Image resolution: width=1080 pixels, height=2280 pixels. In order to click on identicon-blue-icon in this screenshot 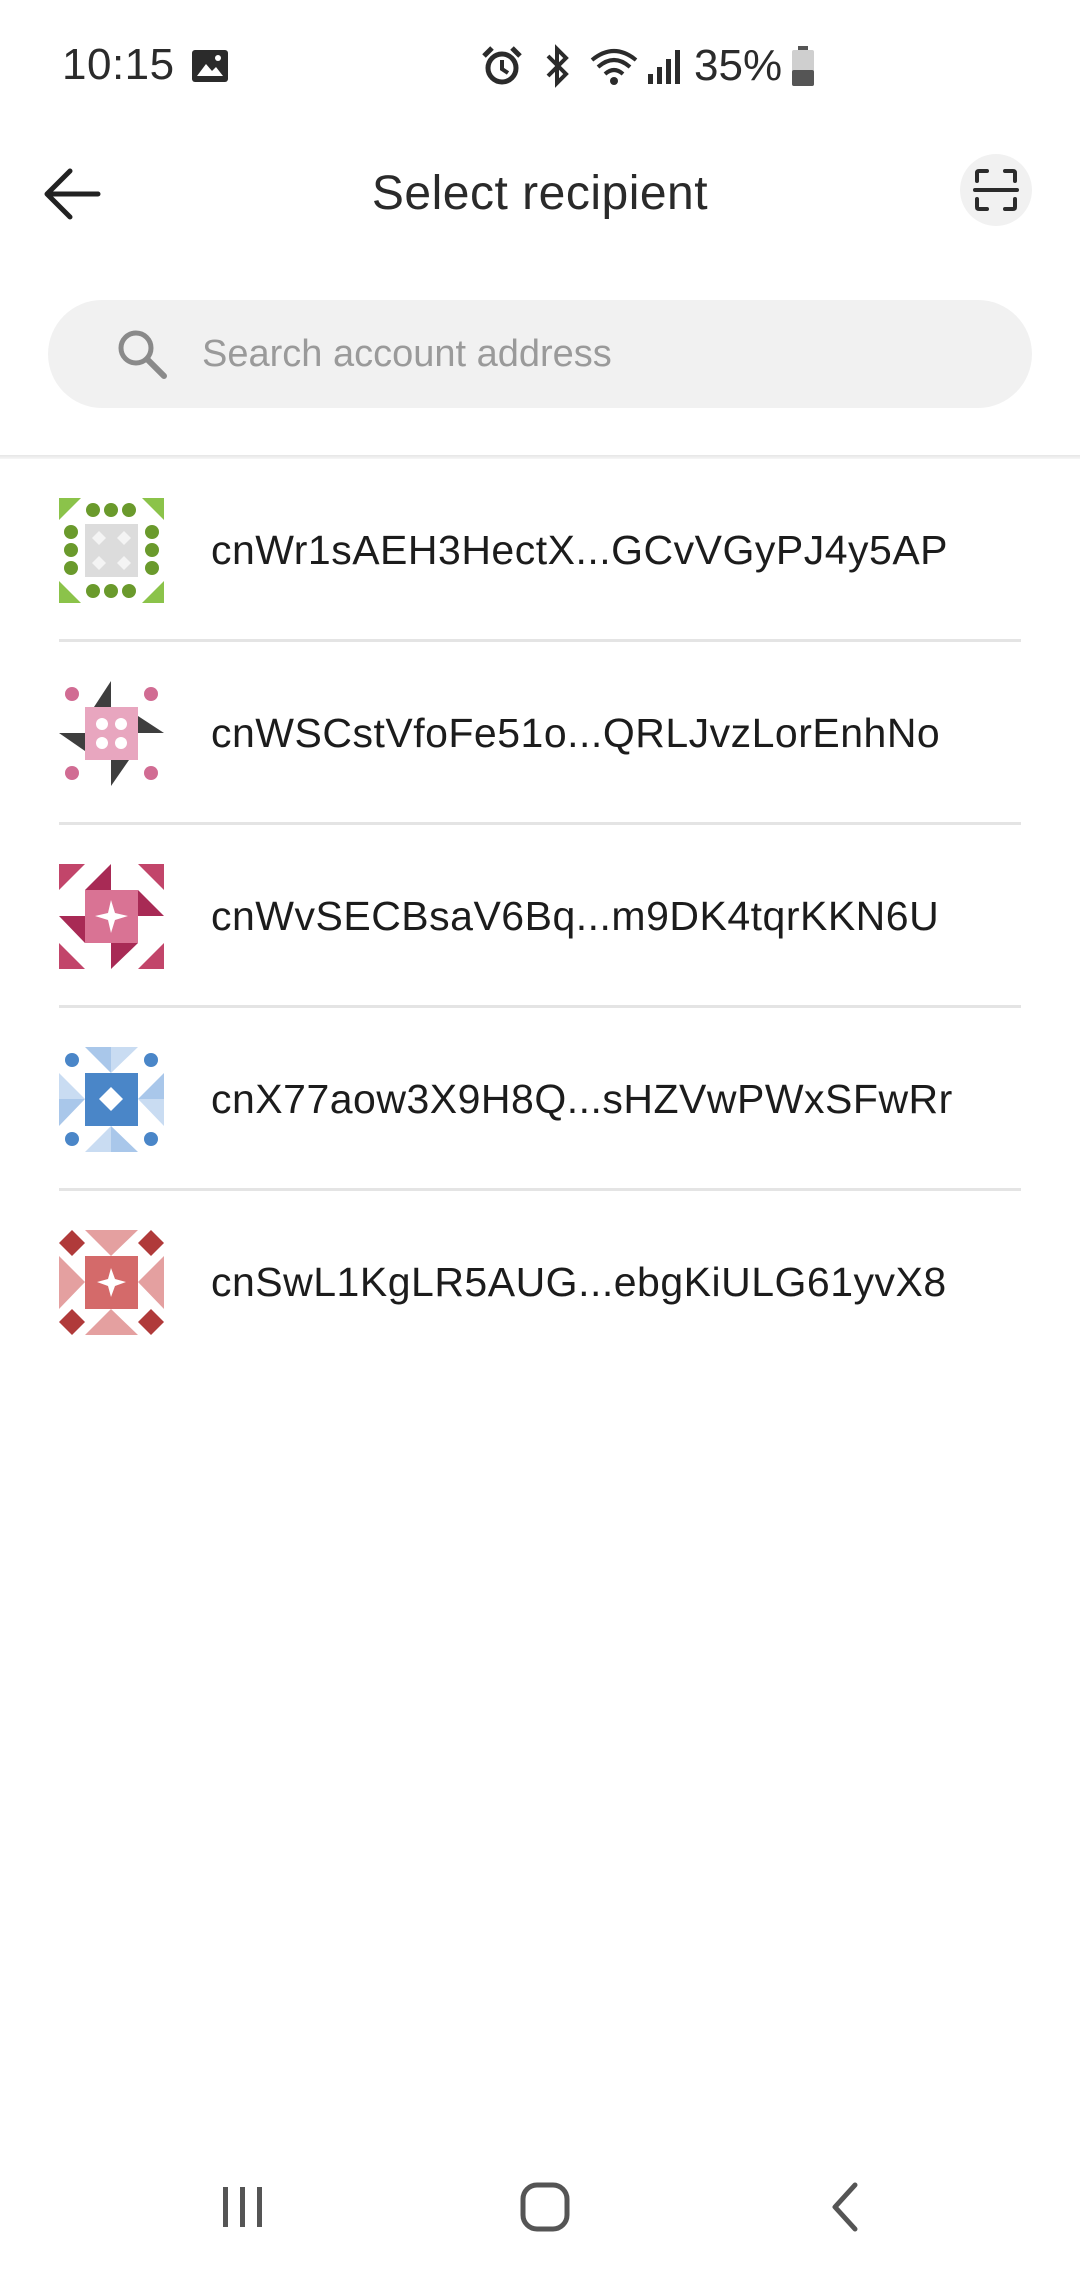, I will do `click(111, 1099)`.